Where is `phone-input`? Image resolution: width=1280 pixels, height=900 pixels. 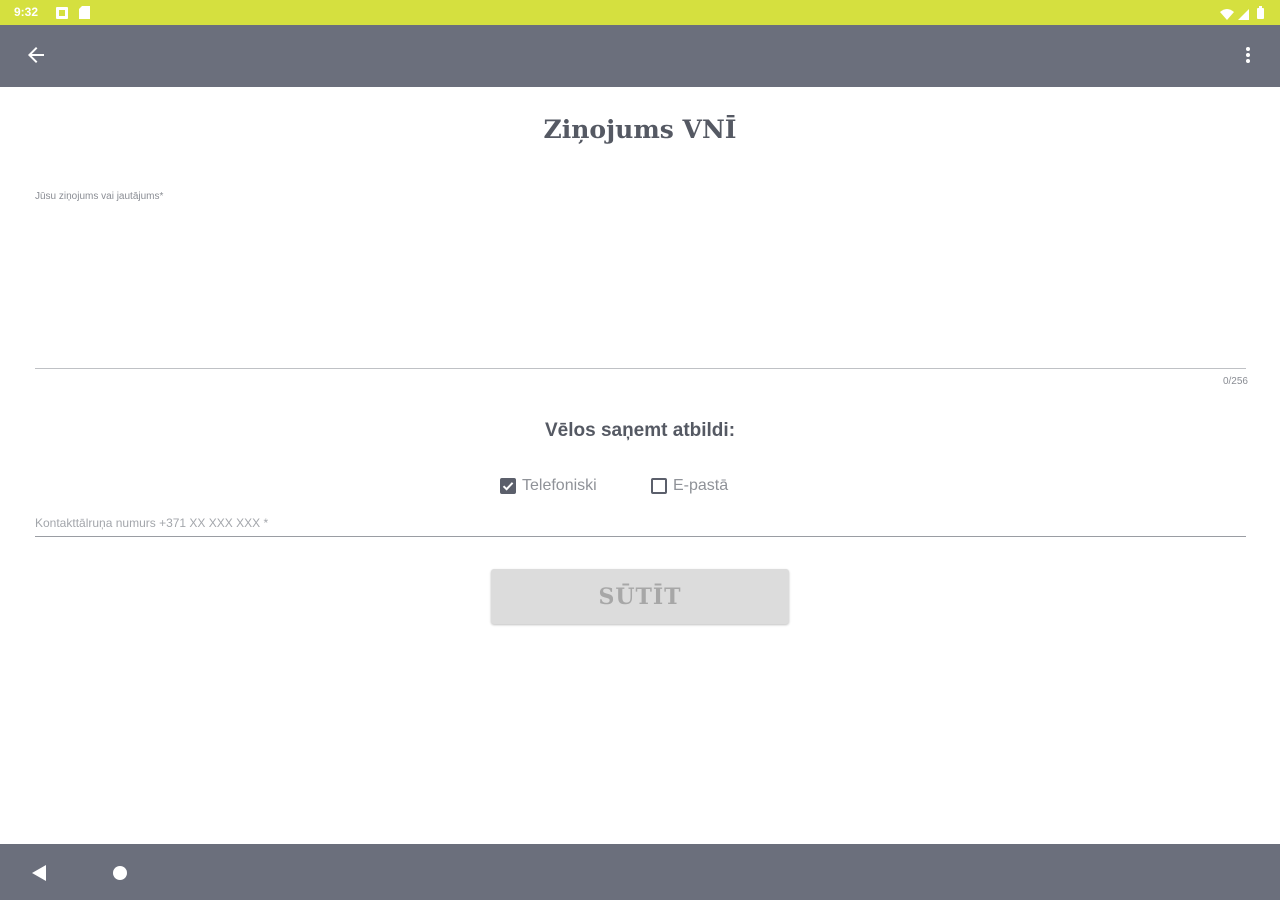 phone-input is located at coordinates (640, 523).